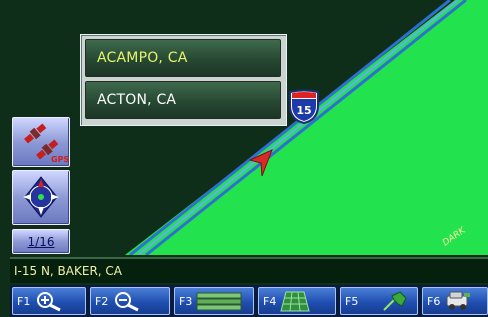 The width and height of the screenshot is (488, 317). What do you see at coordinates (142, 58) in the screenshot?
I see `suggestion-label: ACAMPO, CA` at bounding box center [142, 58].